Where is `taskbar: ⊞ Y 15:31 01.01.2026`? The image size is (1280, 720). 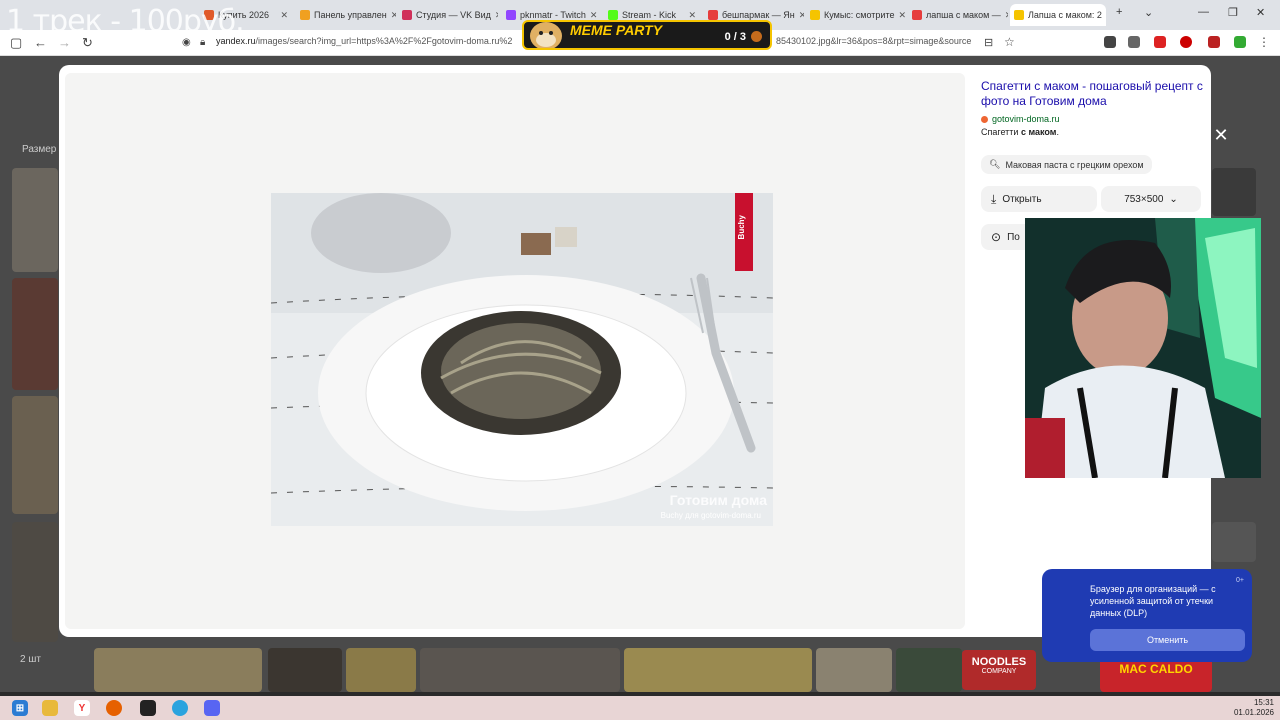 taskbar: ⊞ Y 15:31 01.01.2026 is located at coordinates (640, 708).